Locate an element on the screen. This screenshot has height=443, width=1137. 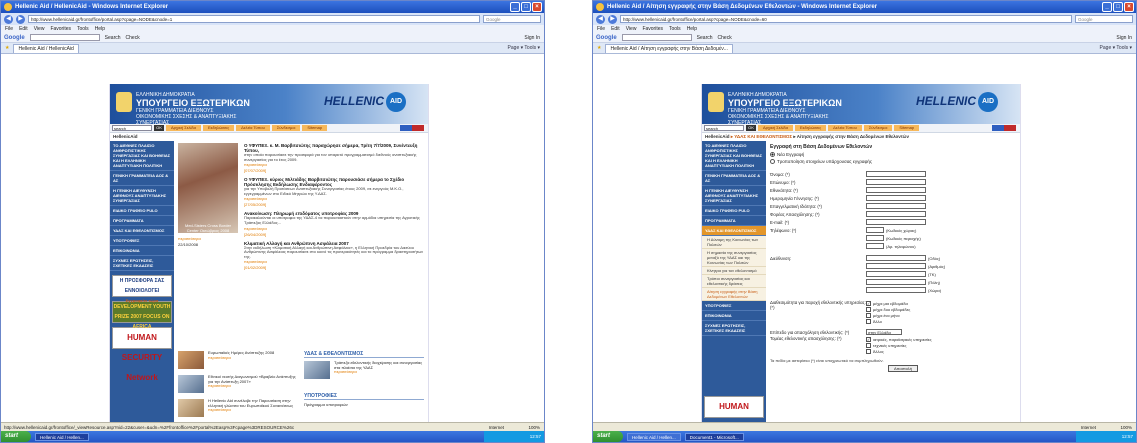
city-field is located at coordinates (896, 282).